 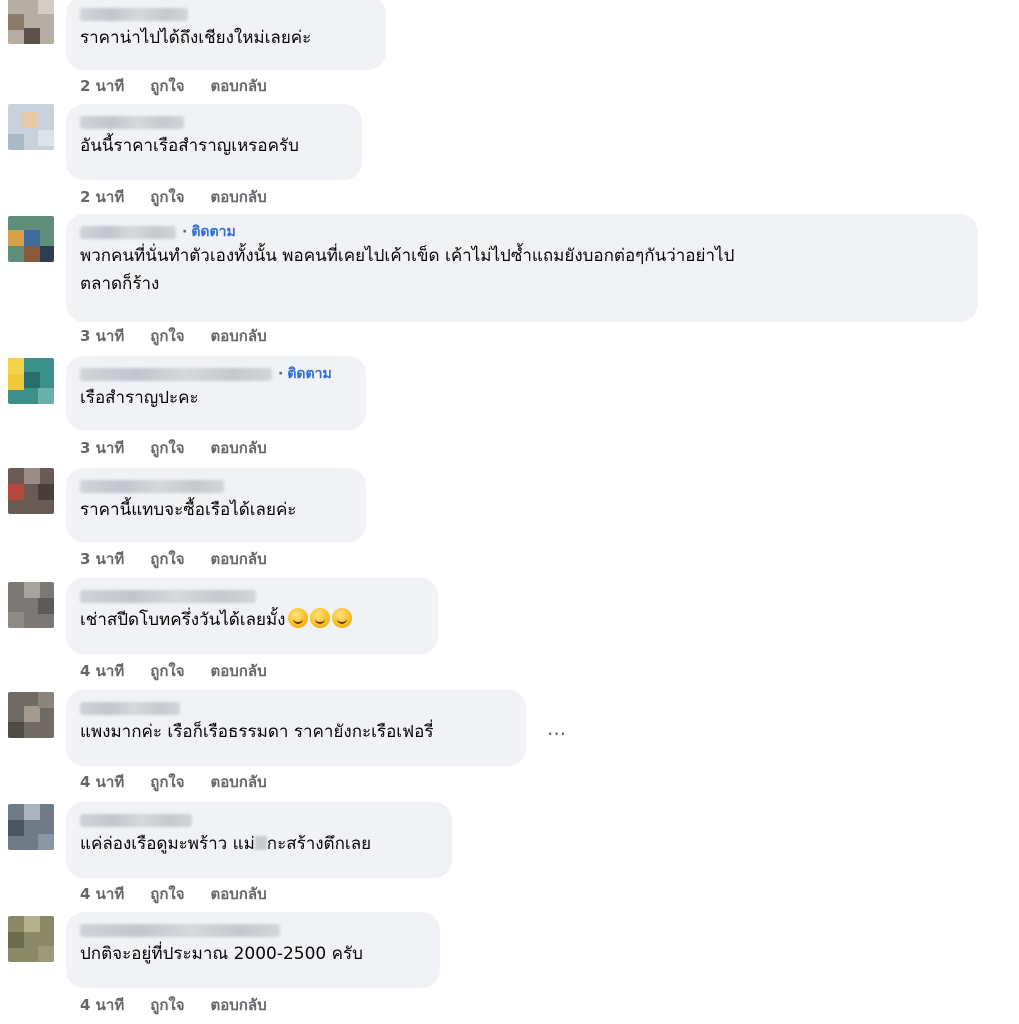 What do you see at coordinates (189, 146) in the screenshot?
I see `comment-text: อันนี้ราคาเรือสำราญเหรอครับ` at bounding box center [189, 146].